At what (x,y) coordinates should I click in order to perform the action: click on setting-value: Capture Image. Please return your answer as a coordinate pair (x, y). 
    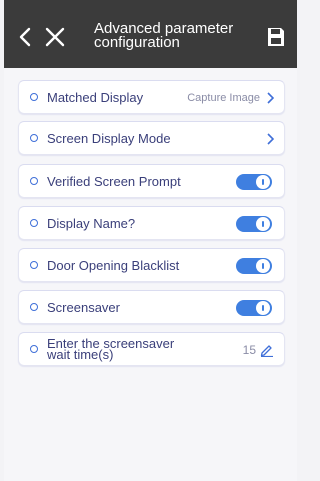
    Looking at the image, I should click on (223, 98).